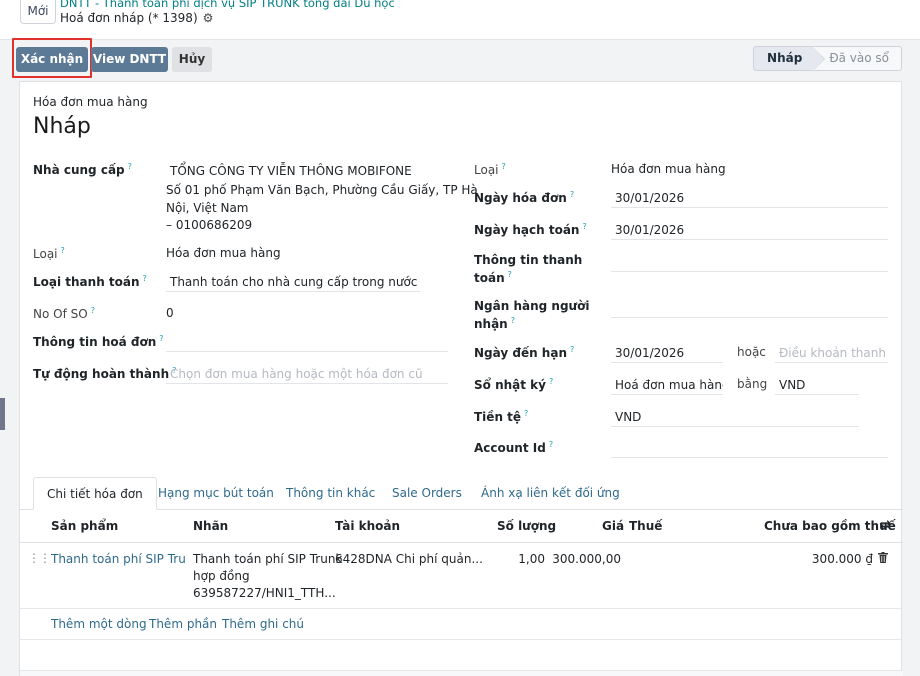 This screenshot has height=676, width=920. What do you see at coordinates (494, 323) in the screenshot?
I see `bank-label-2: nhận?` at bounding box center [494, 323].